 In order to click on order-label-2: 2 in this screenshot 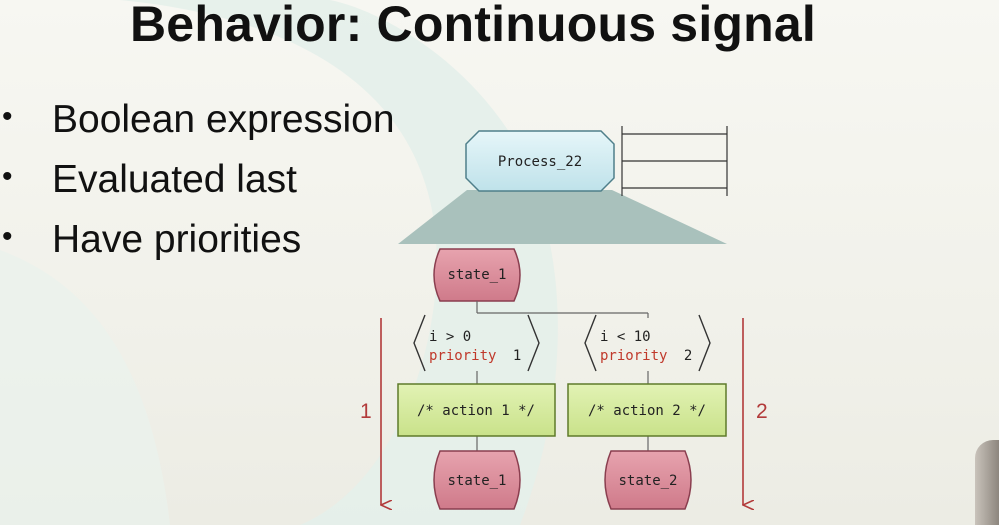, I will do `click(762, 411)`.